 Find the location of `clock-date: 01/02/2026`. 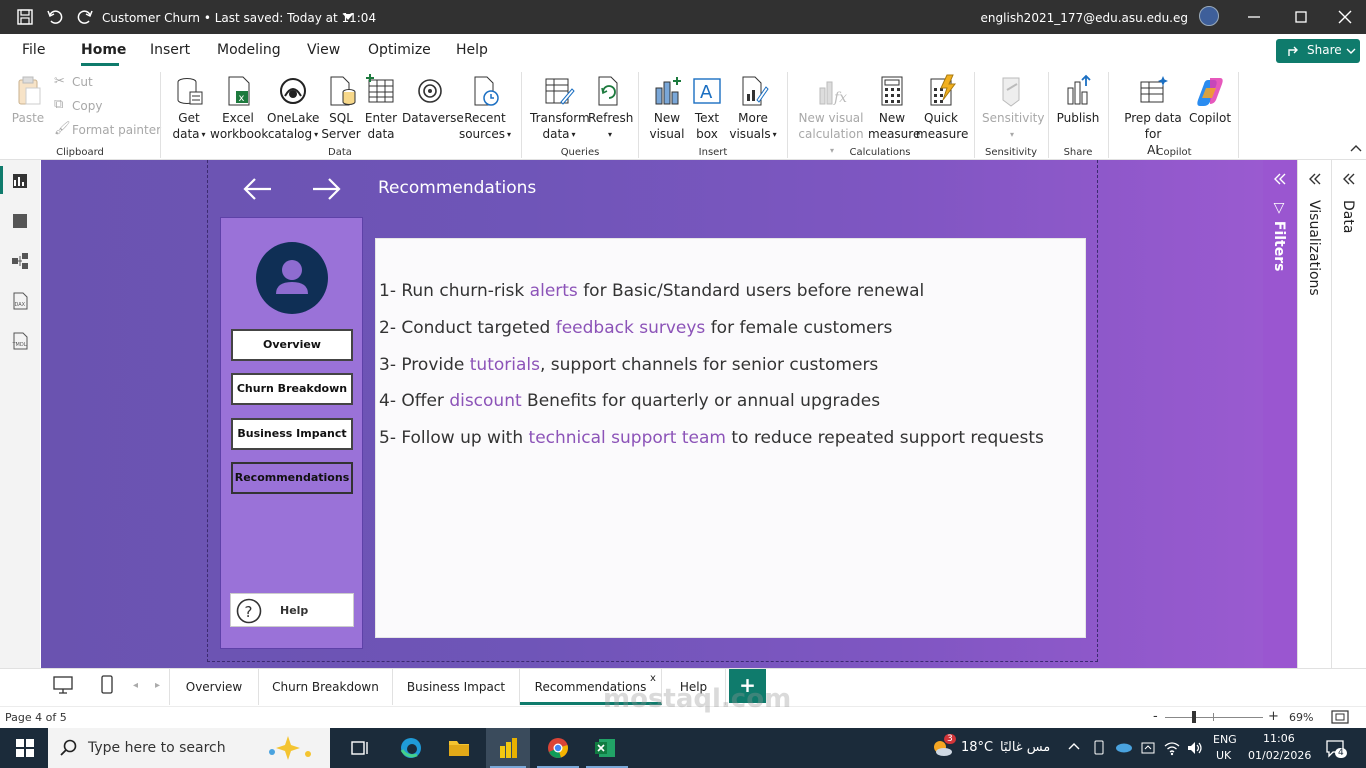

clock-date: 01/02/2026 is located at coordinates (1279, 755).